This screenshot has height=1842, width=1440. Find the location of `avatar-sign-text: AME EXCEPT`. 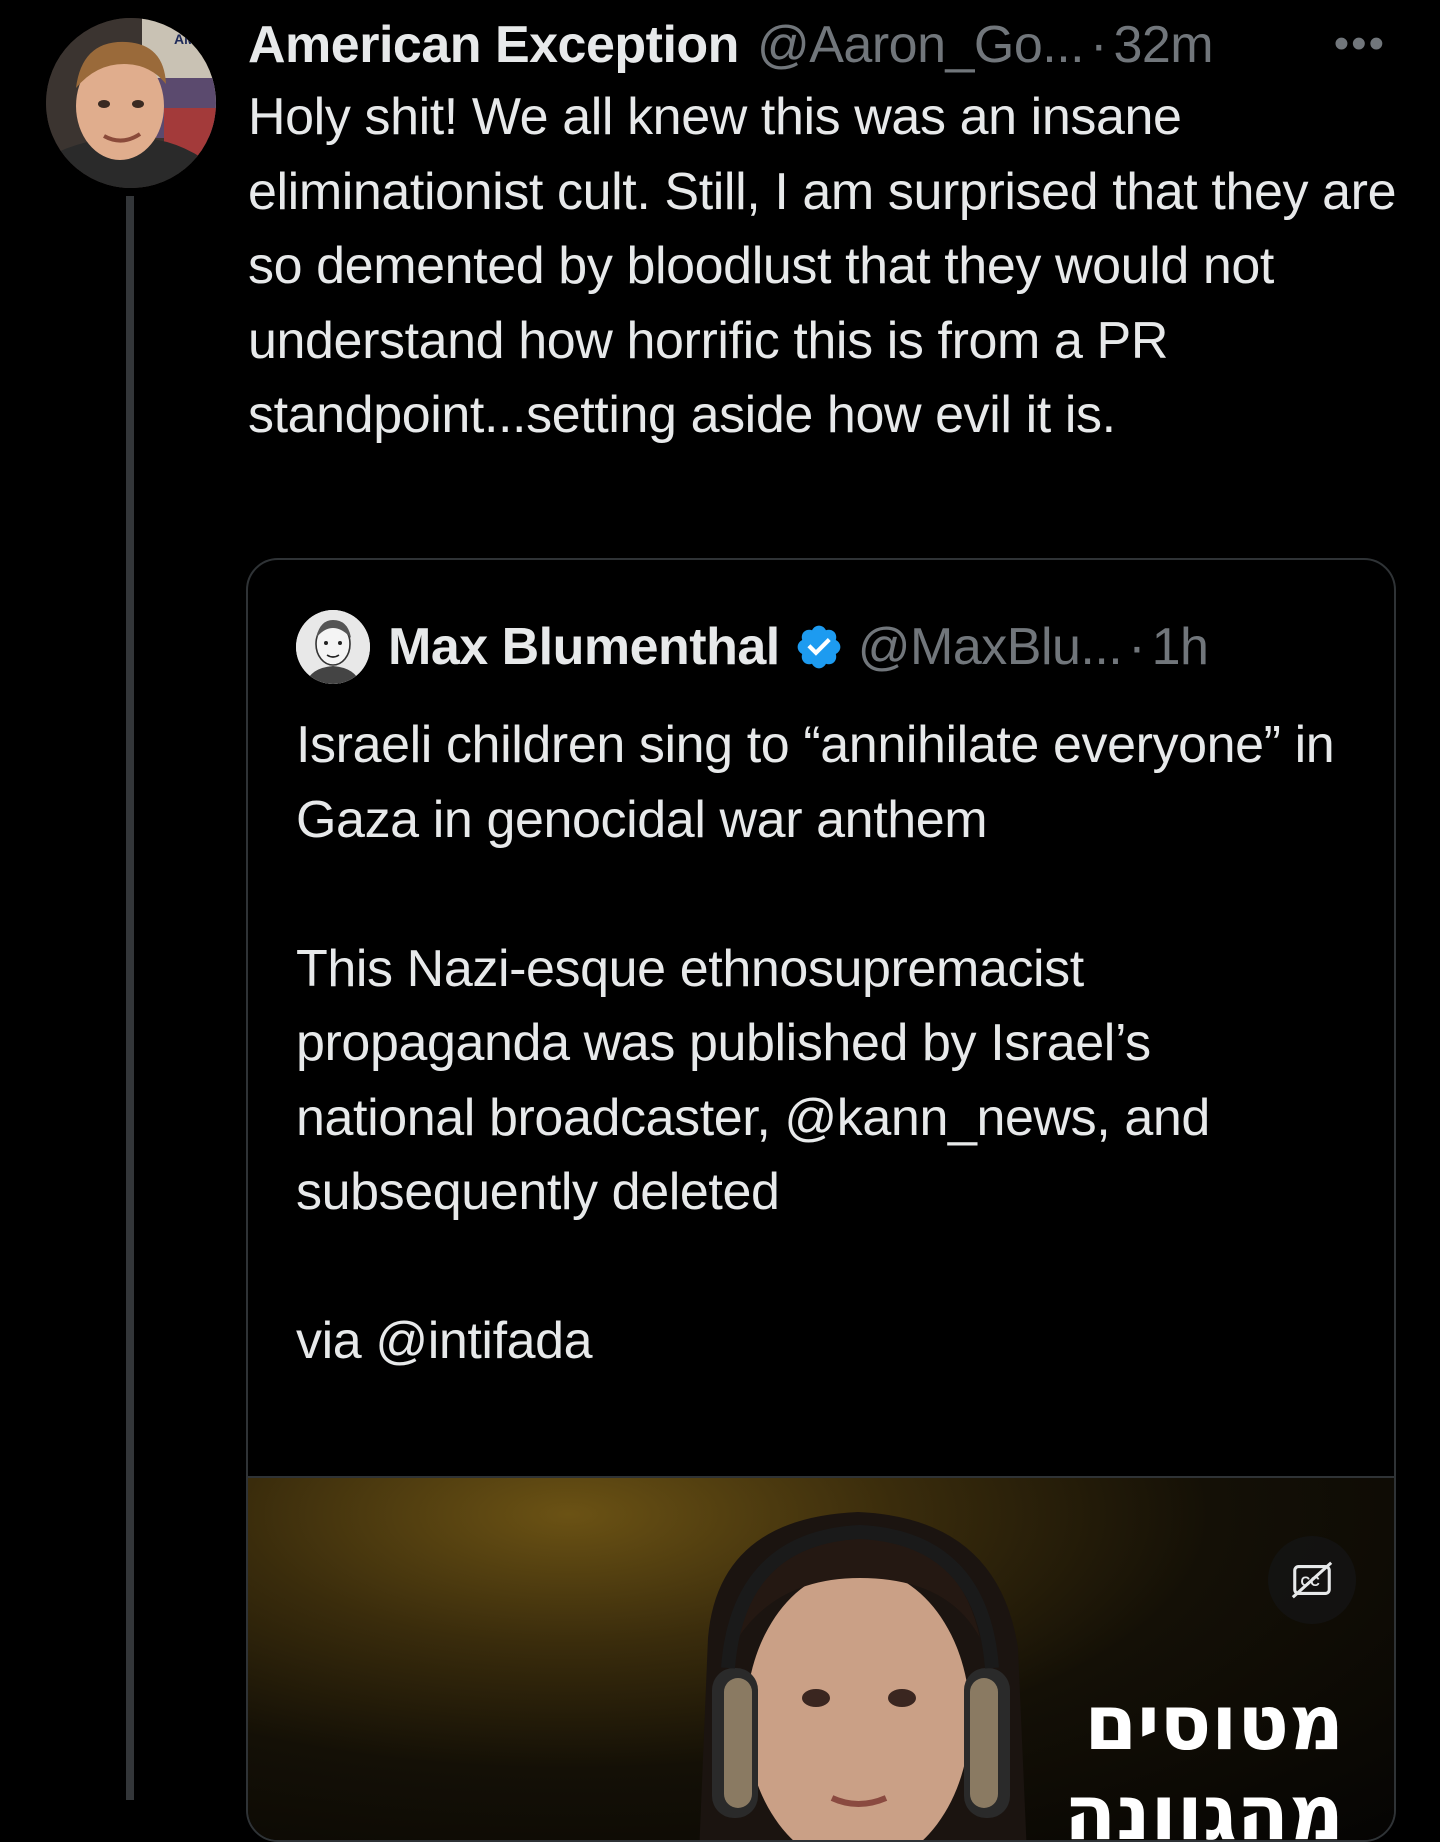

avatar-sign-text: AME EXCEPT is located at coordinates (195, 39).